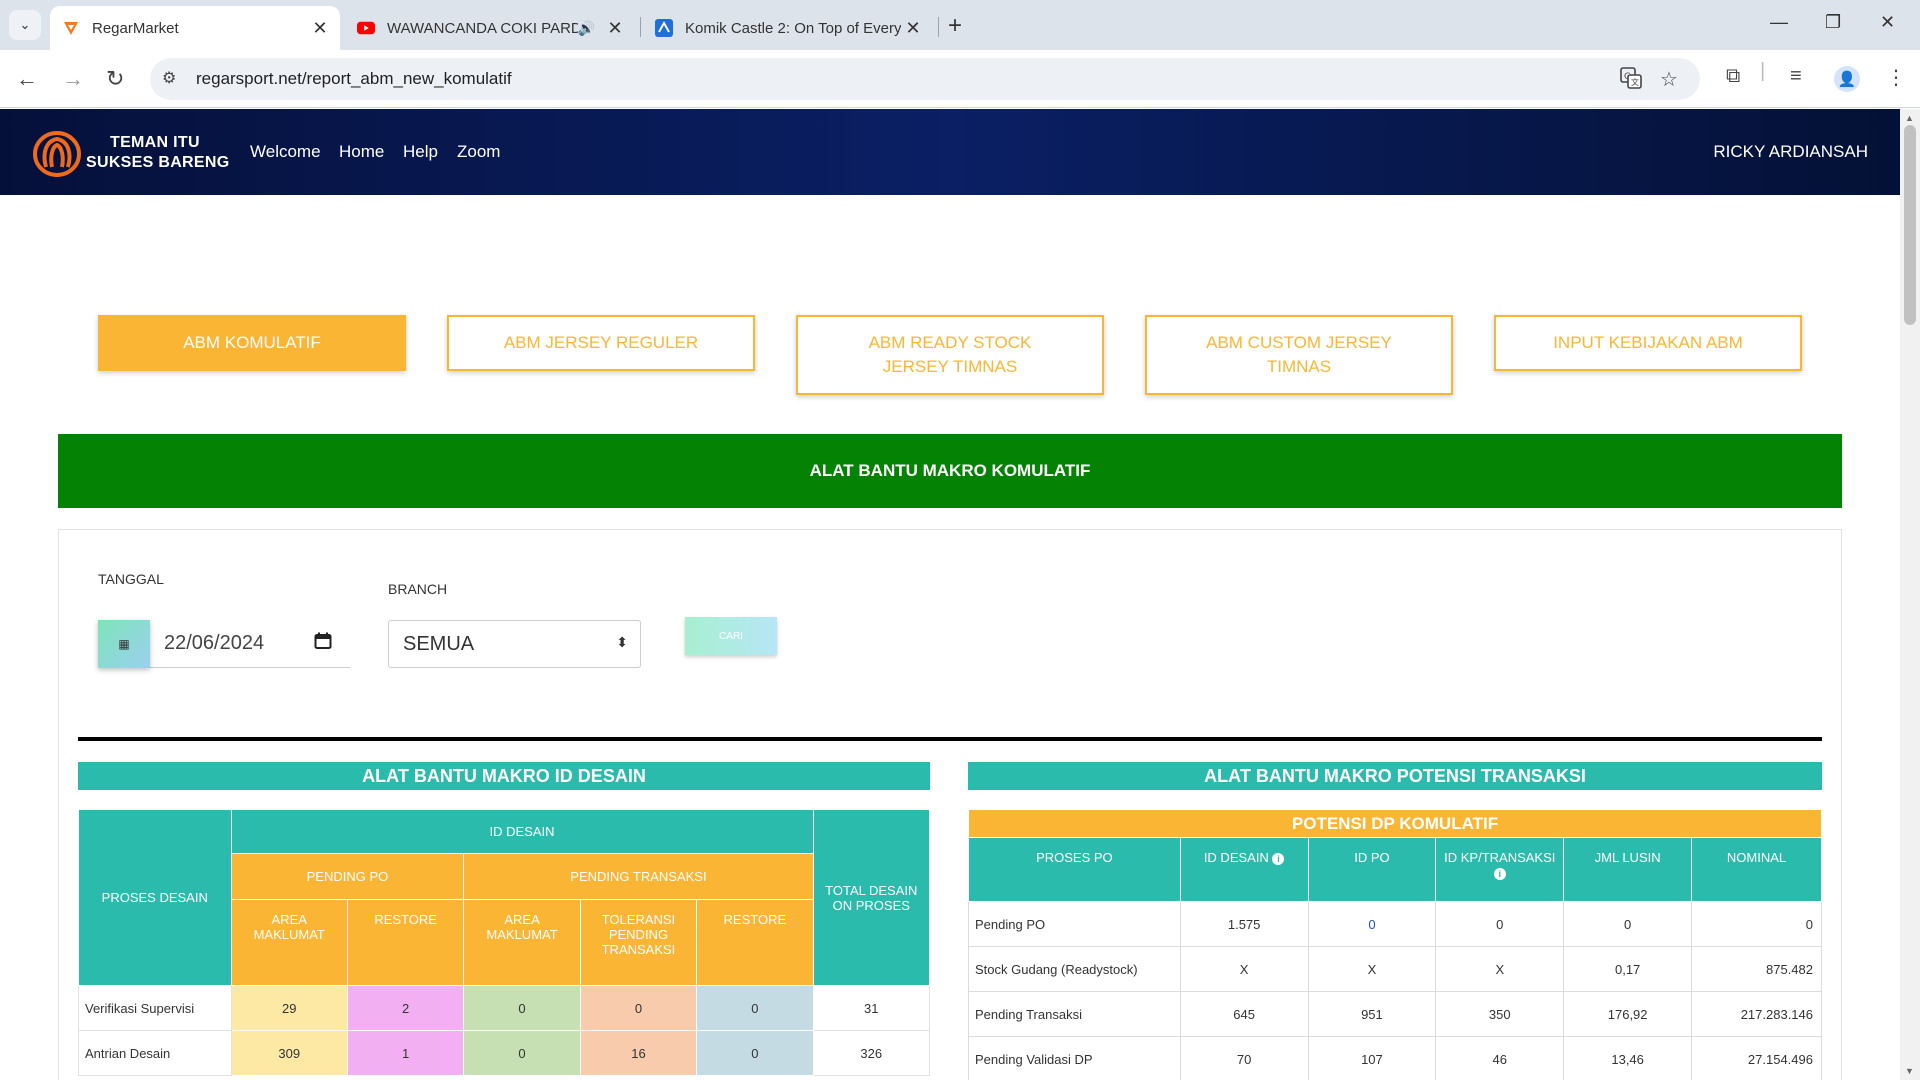 The height and width of the screenshot is (1080, 1920). Describe the element at coordinates (1909, 1071) in the screenshot. I see `scroll-down-arrow-icon: ▼` at that location.